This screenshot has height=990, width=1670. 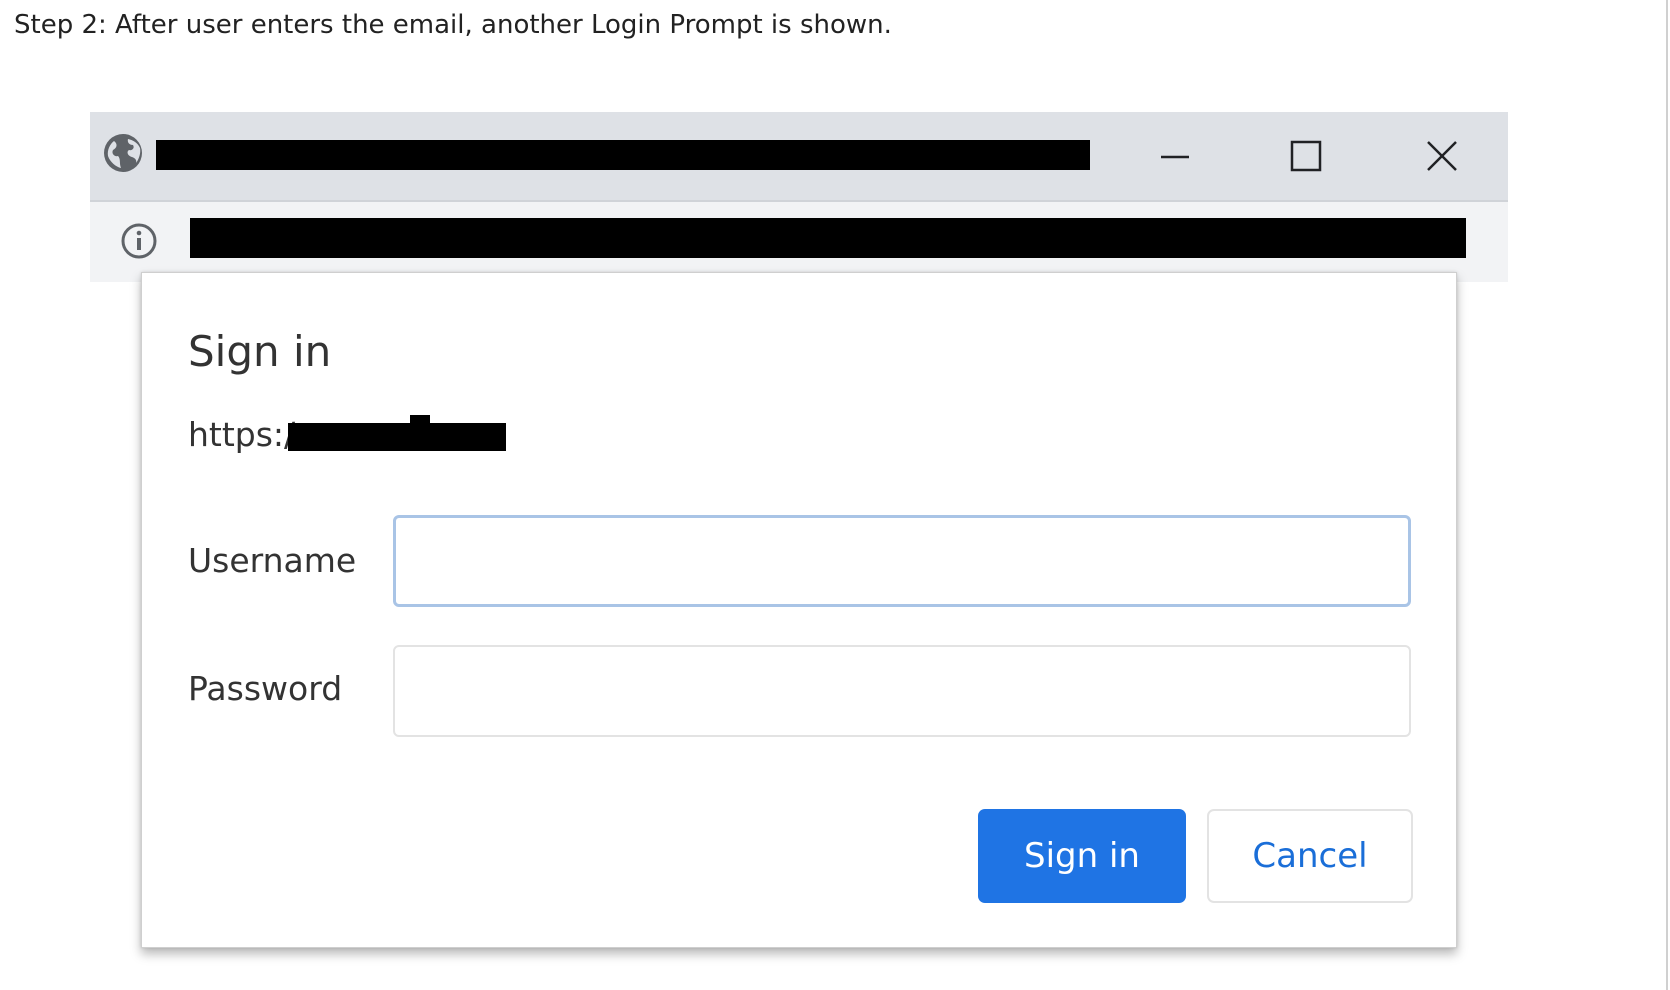 What do you see at coordinates (242, 434) in the screenshot?
I see `origin-text: https:/` at bounding box center [242, 434].